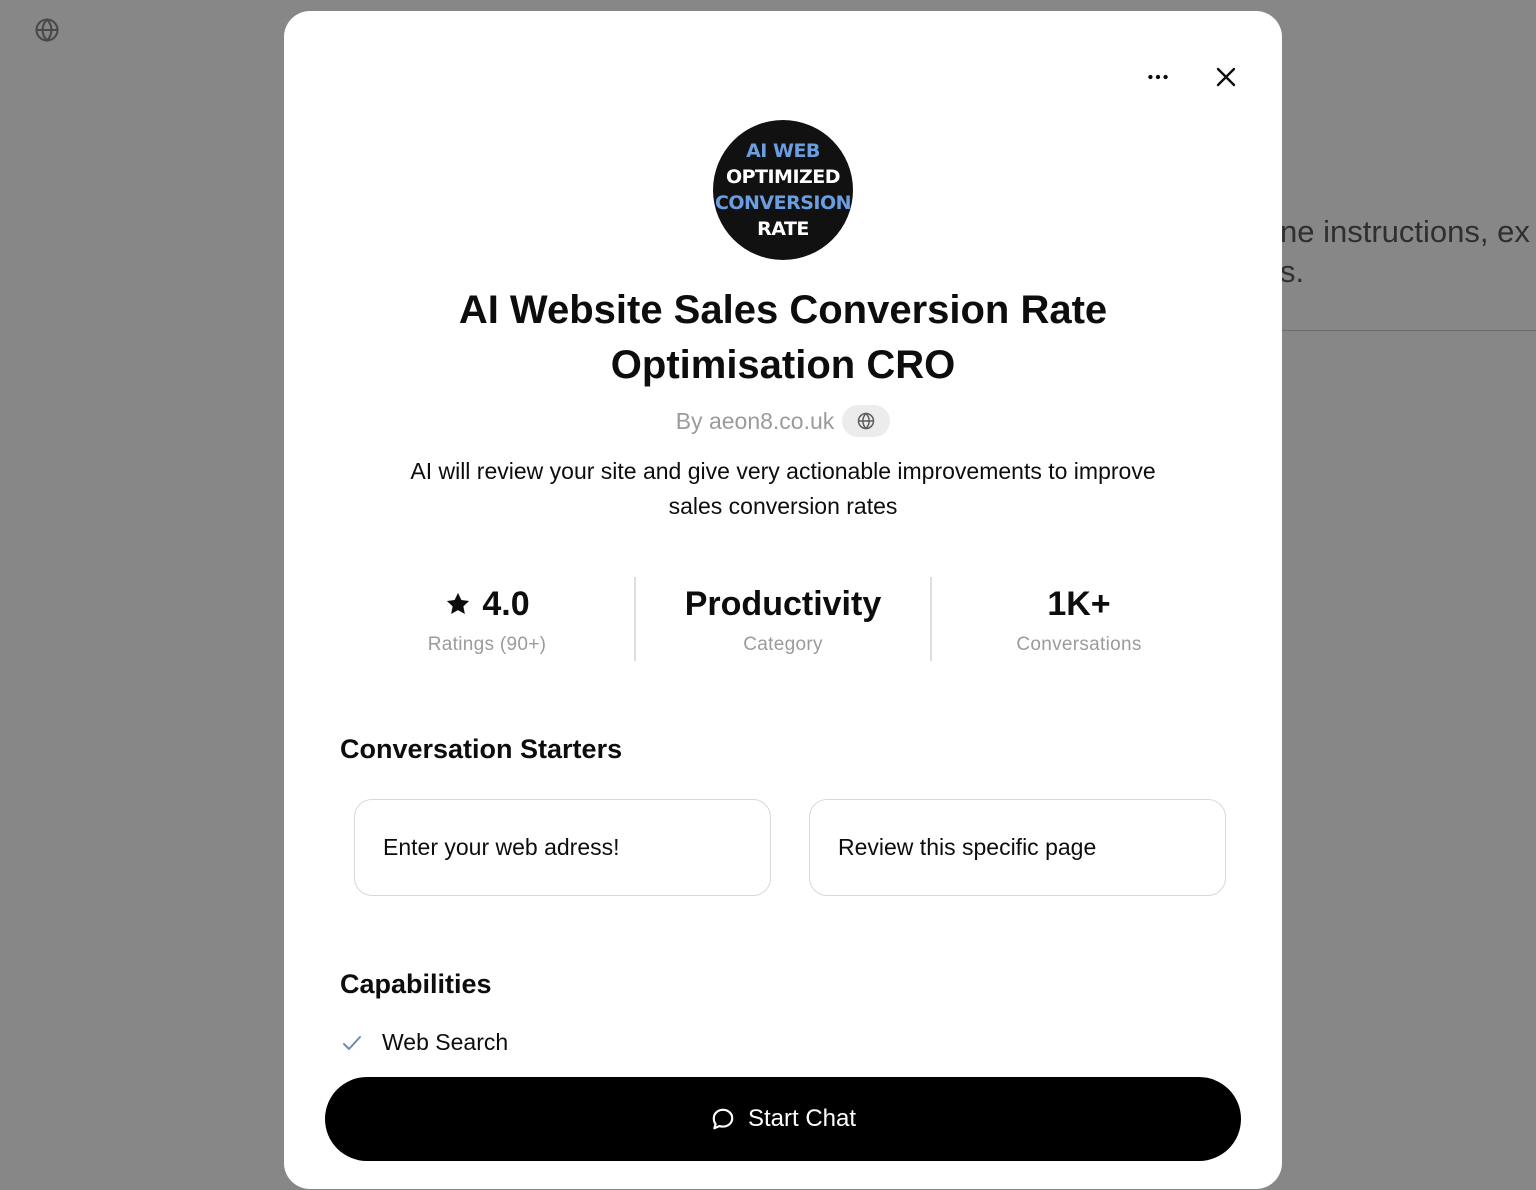  I want to click on stat-rating: 4.0 Ratings (90+), so click(487, 619).